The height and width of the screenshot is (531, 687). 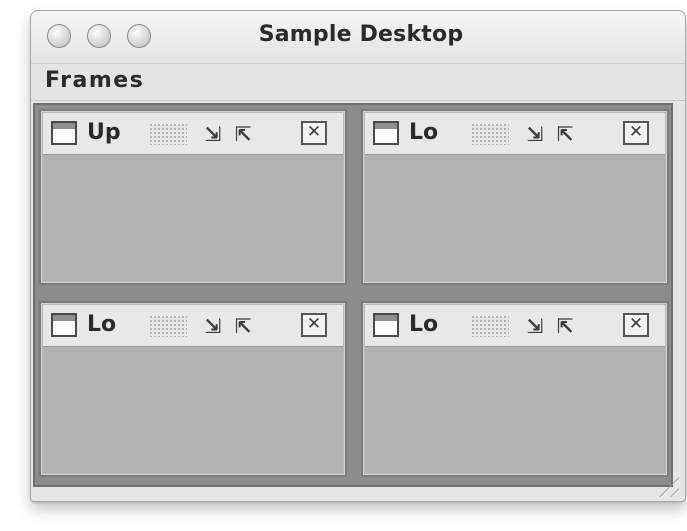 I want to click on internal-frame: Up ⇲ ⇱ ✕, so click(x=193, y=197).